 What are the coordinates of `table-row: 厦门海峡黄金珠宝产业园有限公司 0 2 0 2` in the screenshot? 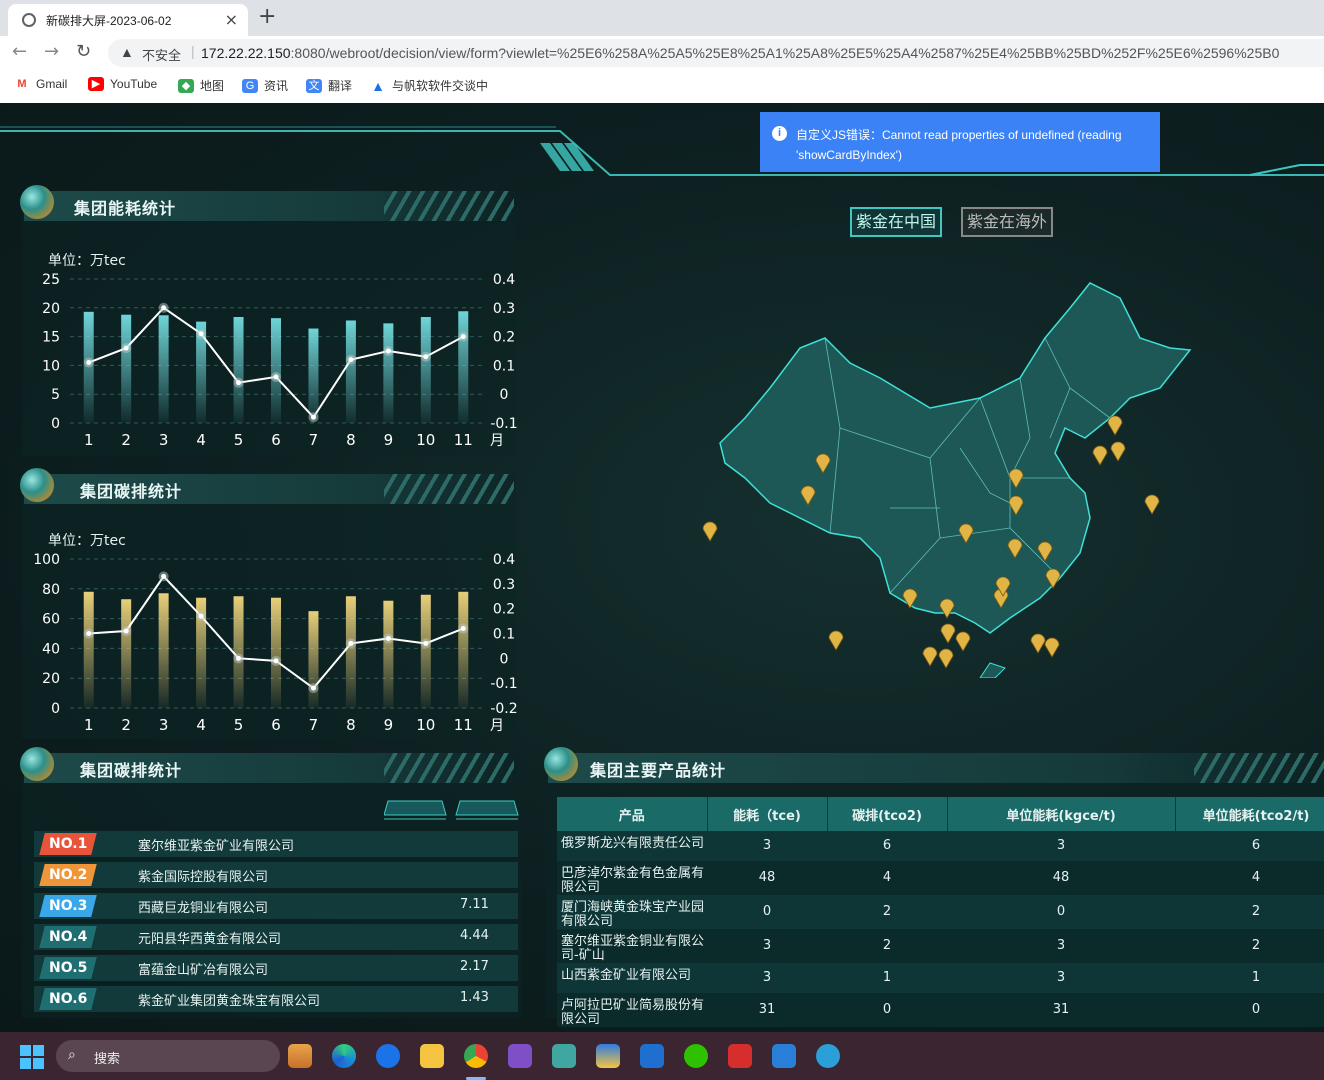 It's located at (940, 912).